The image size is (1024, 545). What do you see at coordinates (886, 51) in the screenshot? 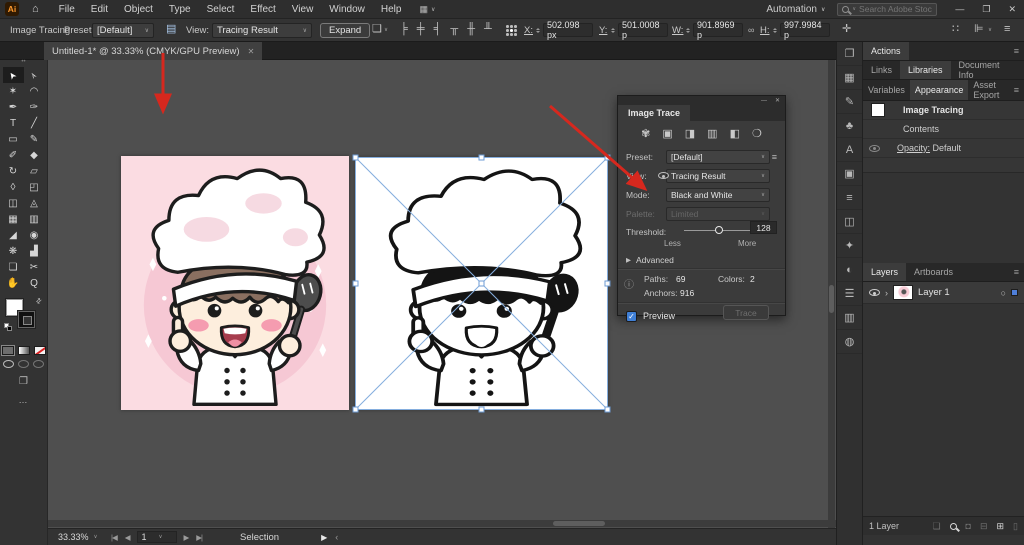
I see `tab-actions: Actions` at bounding box center [886, 51].